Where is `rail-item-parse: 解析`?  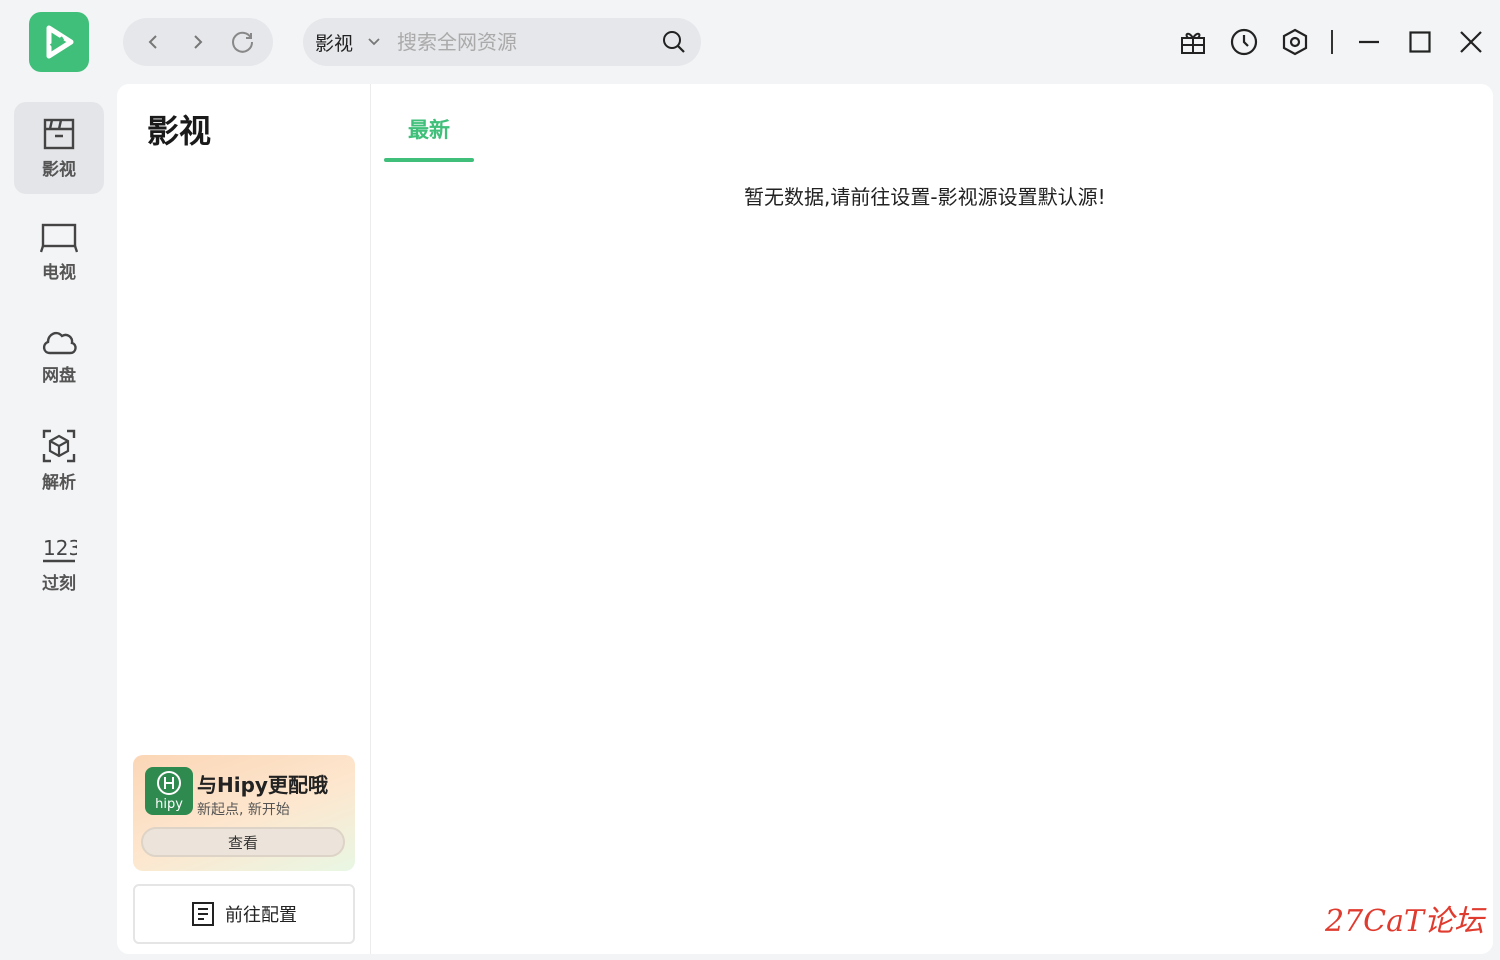 rail-item-parse: 解析 is located at coordinates (59, 460).